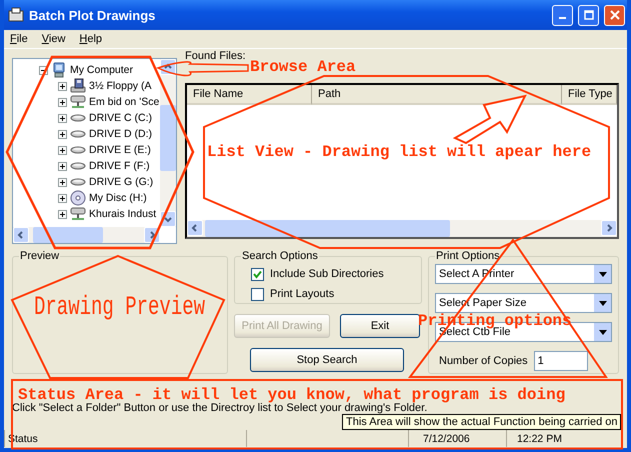 Image resolution: width=631 pixels, height=452 pixels. I want to click on menu-item: Help, so click(90, 39).